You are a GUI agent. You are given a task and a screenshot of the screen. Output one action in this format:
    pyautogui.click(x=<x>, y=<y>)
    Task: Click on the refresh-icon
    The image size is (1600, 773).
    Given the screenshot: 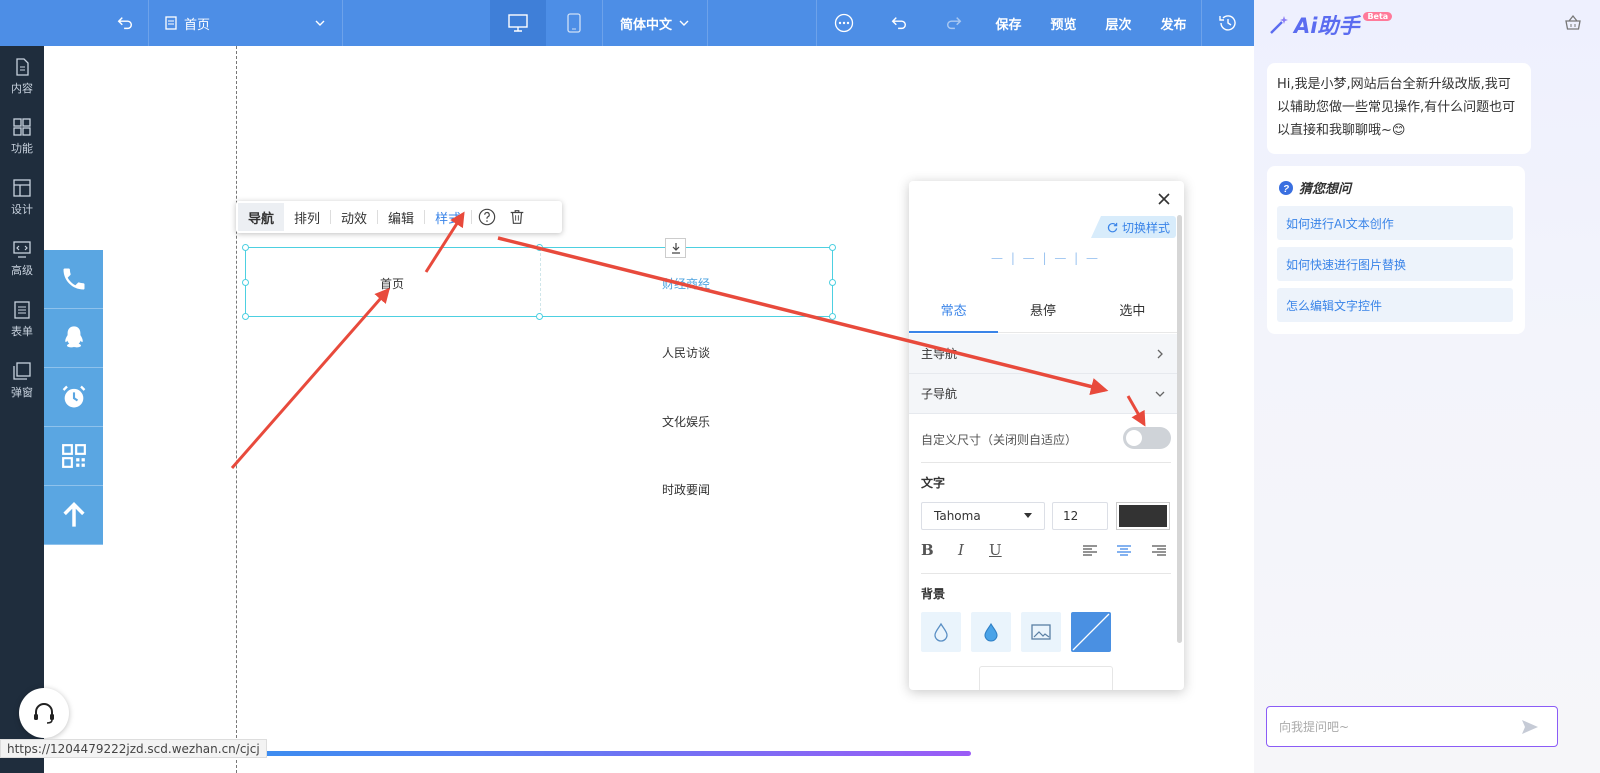 What is the action you would take?
    pyautogui.click(x=1112, y=227)
    